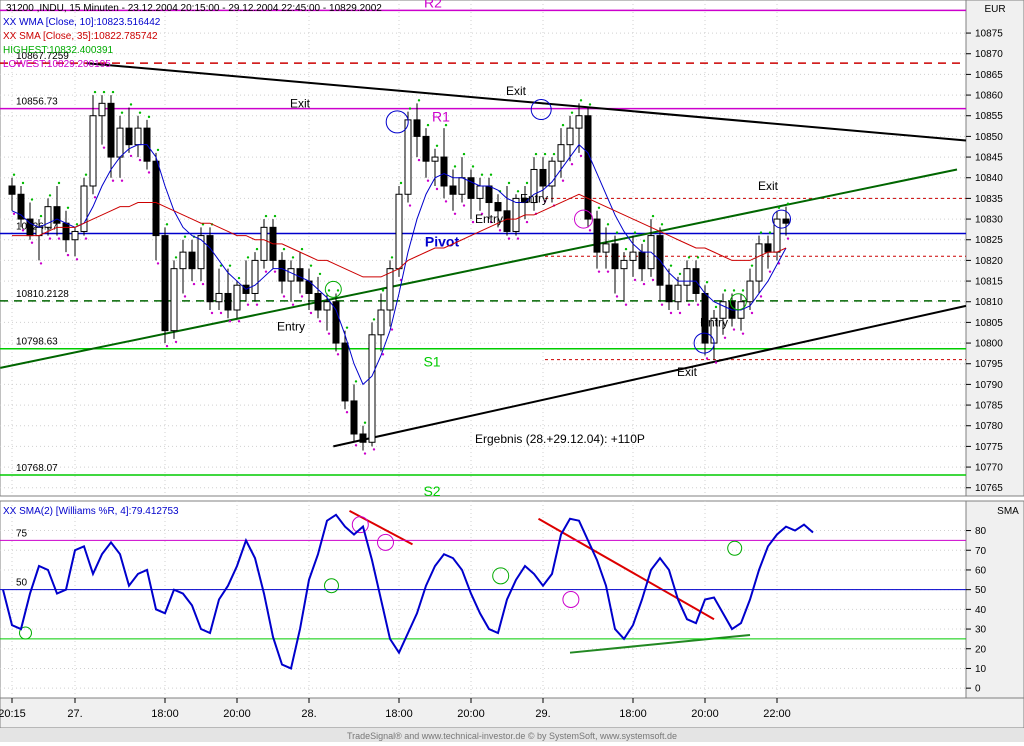 Image resolution: width=1024 pixels, height=746 pixels. What do you see at coordinates (714, 323) in the screenshot?
I see `annotation-label-entry: Entry` at bounding box center [714, 323].